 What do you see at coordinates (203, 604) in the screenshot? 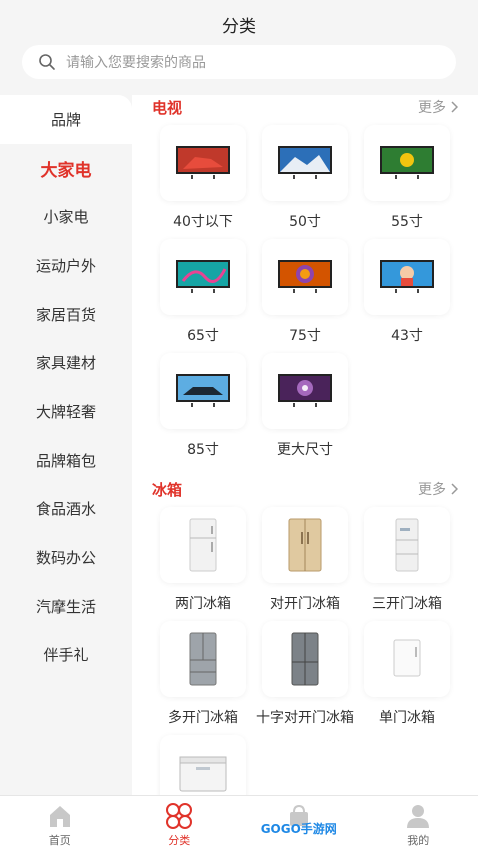
I see `tile-label: 两门冰箱` at bounding box center [203, 604].